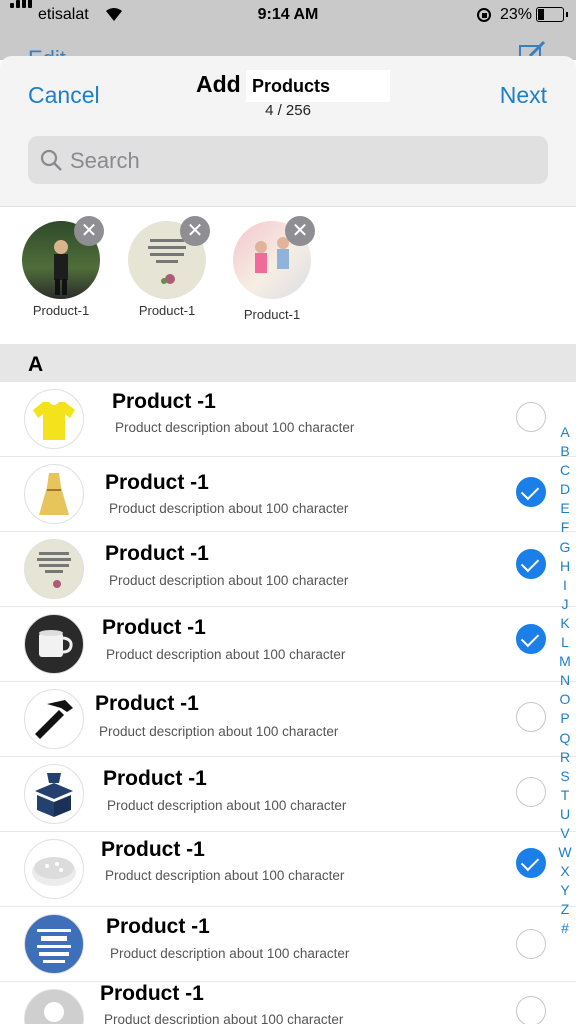 The image size is (576, 1024). Describe the element at coordinates (54, 494) in the screenshot. I see `yellow-dress-image` at that location.